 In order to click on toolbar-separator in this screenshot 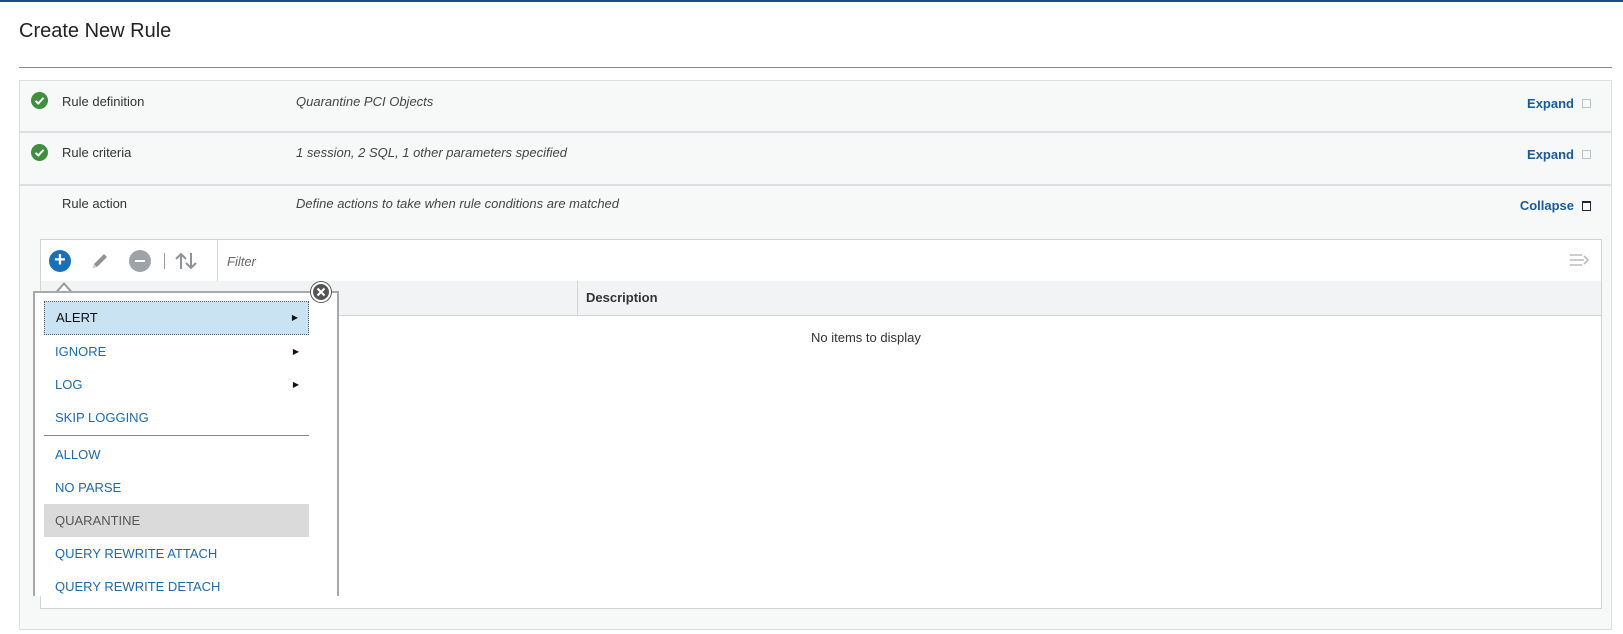, I will do `click(164, 261)`.